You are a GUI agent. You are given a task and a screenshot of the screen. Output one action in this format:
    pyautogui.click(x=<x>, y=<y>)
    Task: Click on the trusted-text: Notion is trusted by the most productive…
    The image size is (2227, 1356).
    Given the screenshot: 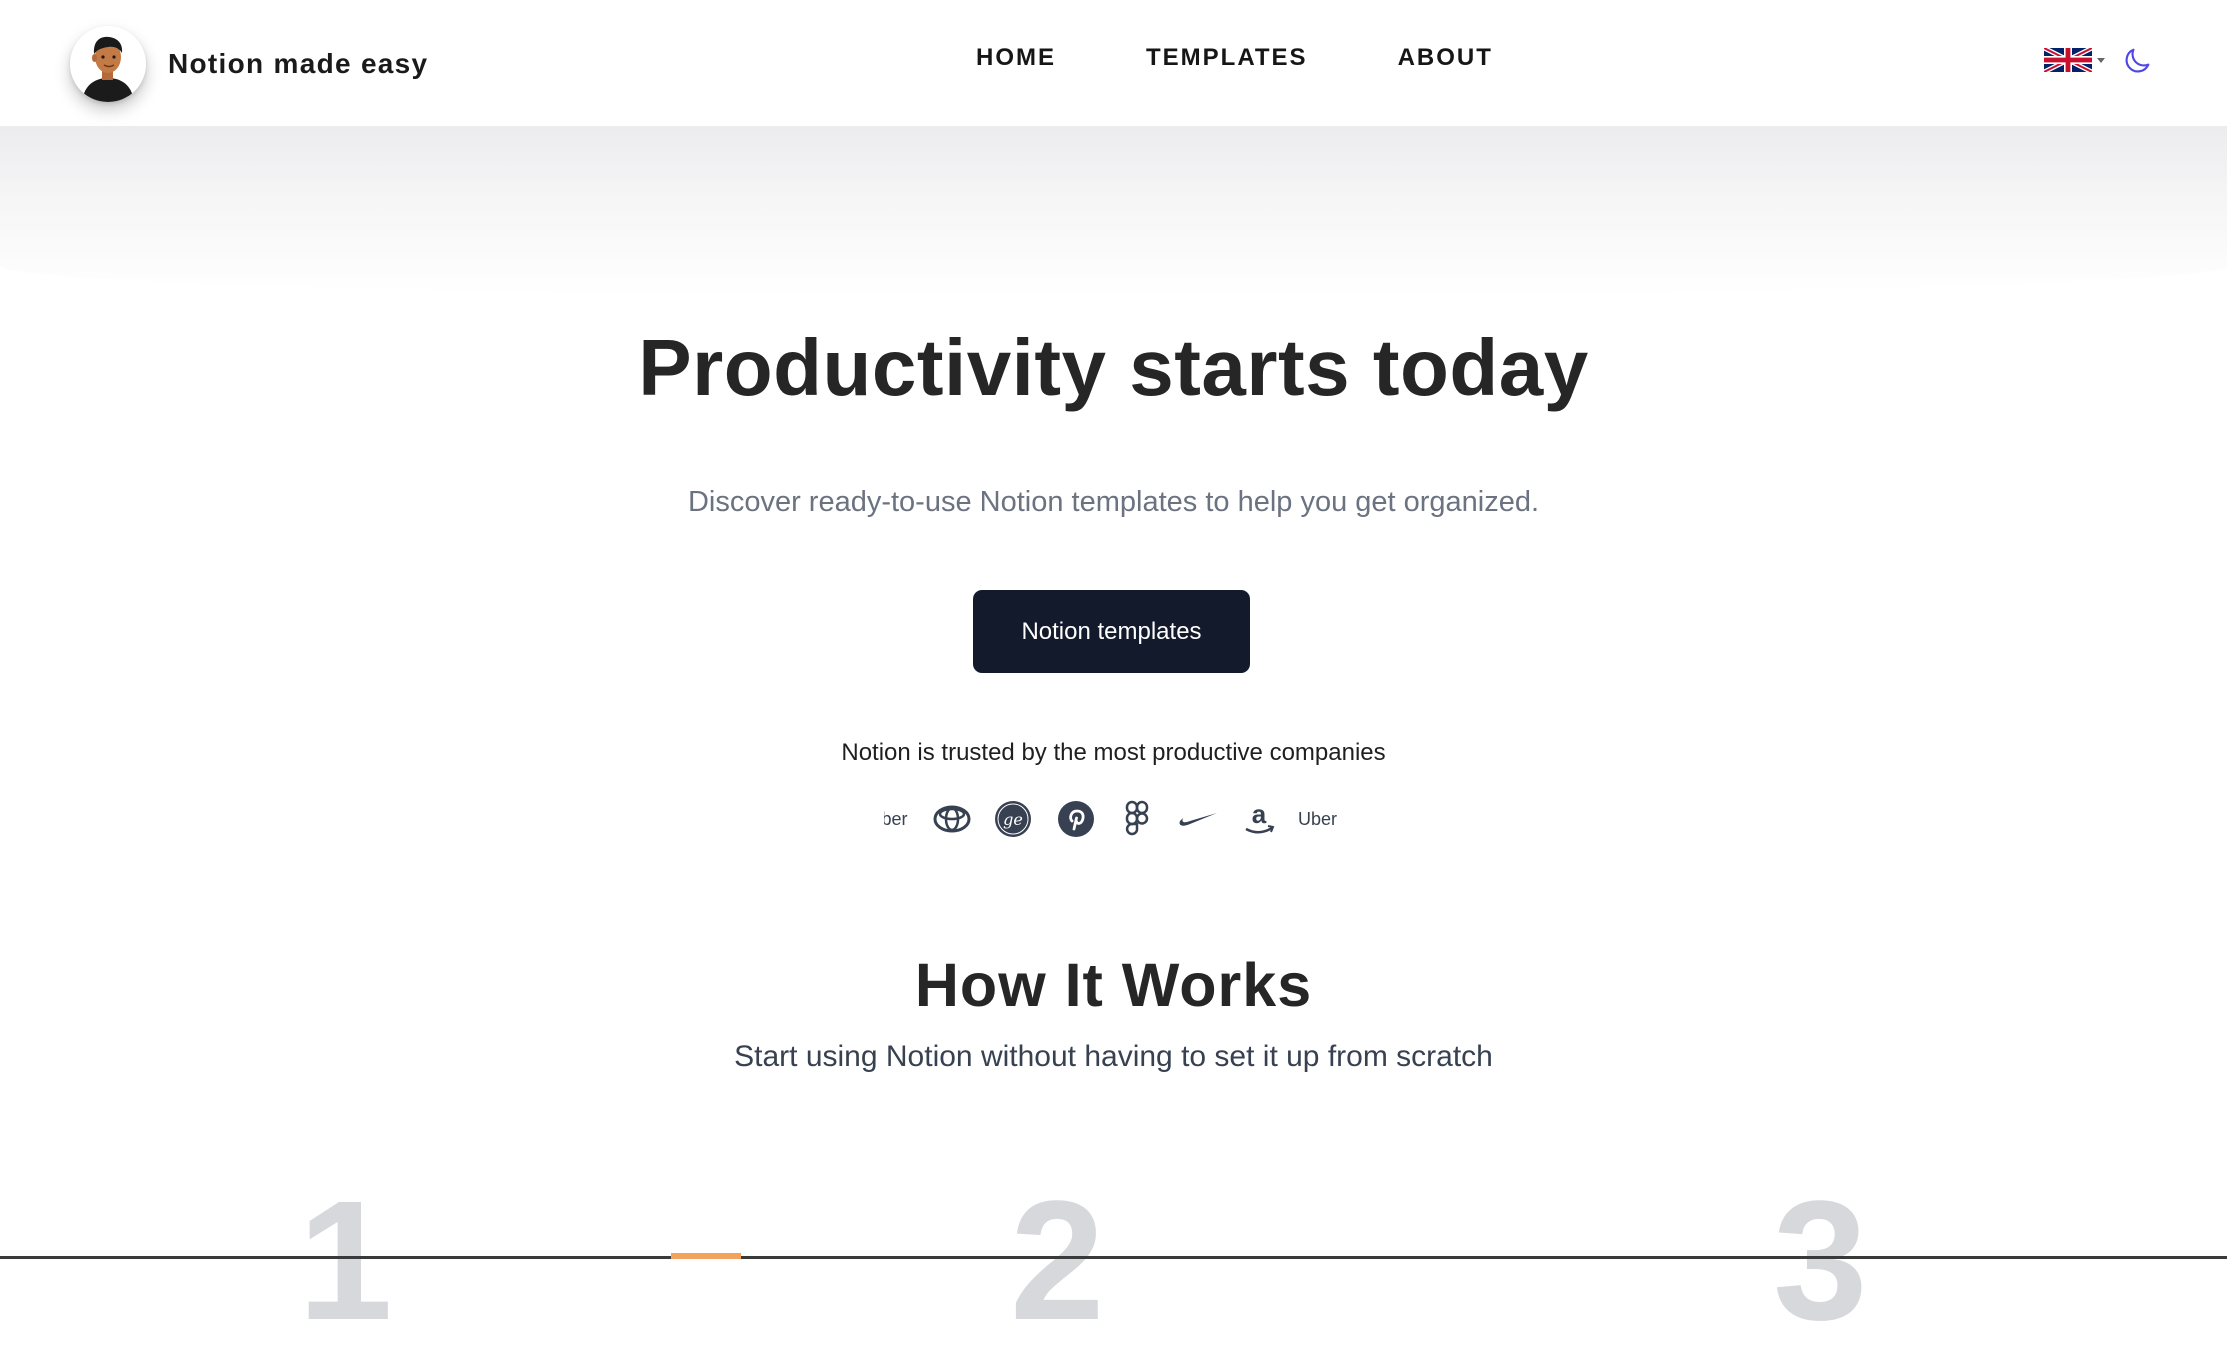 What is the action you would take?
    pyautogui.click(x=1113, y=752)
    